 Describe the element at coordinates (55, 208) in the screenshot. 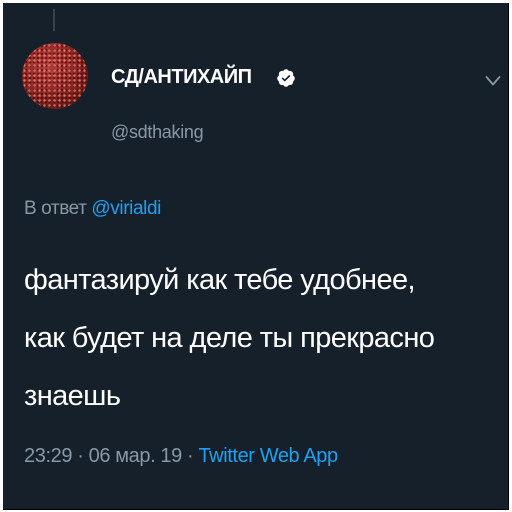

I see `reply-prefix: В ответ` at that location.